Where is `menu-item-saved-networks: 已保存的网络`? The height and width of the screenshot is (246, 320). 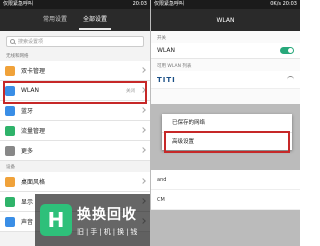 menu-item-saved-networks: 已保存的网络 is located at coordinates (227, 123).